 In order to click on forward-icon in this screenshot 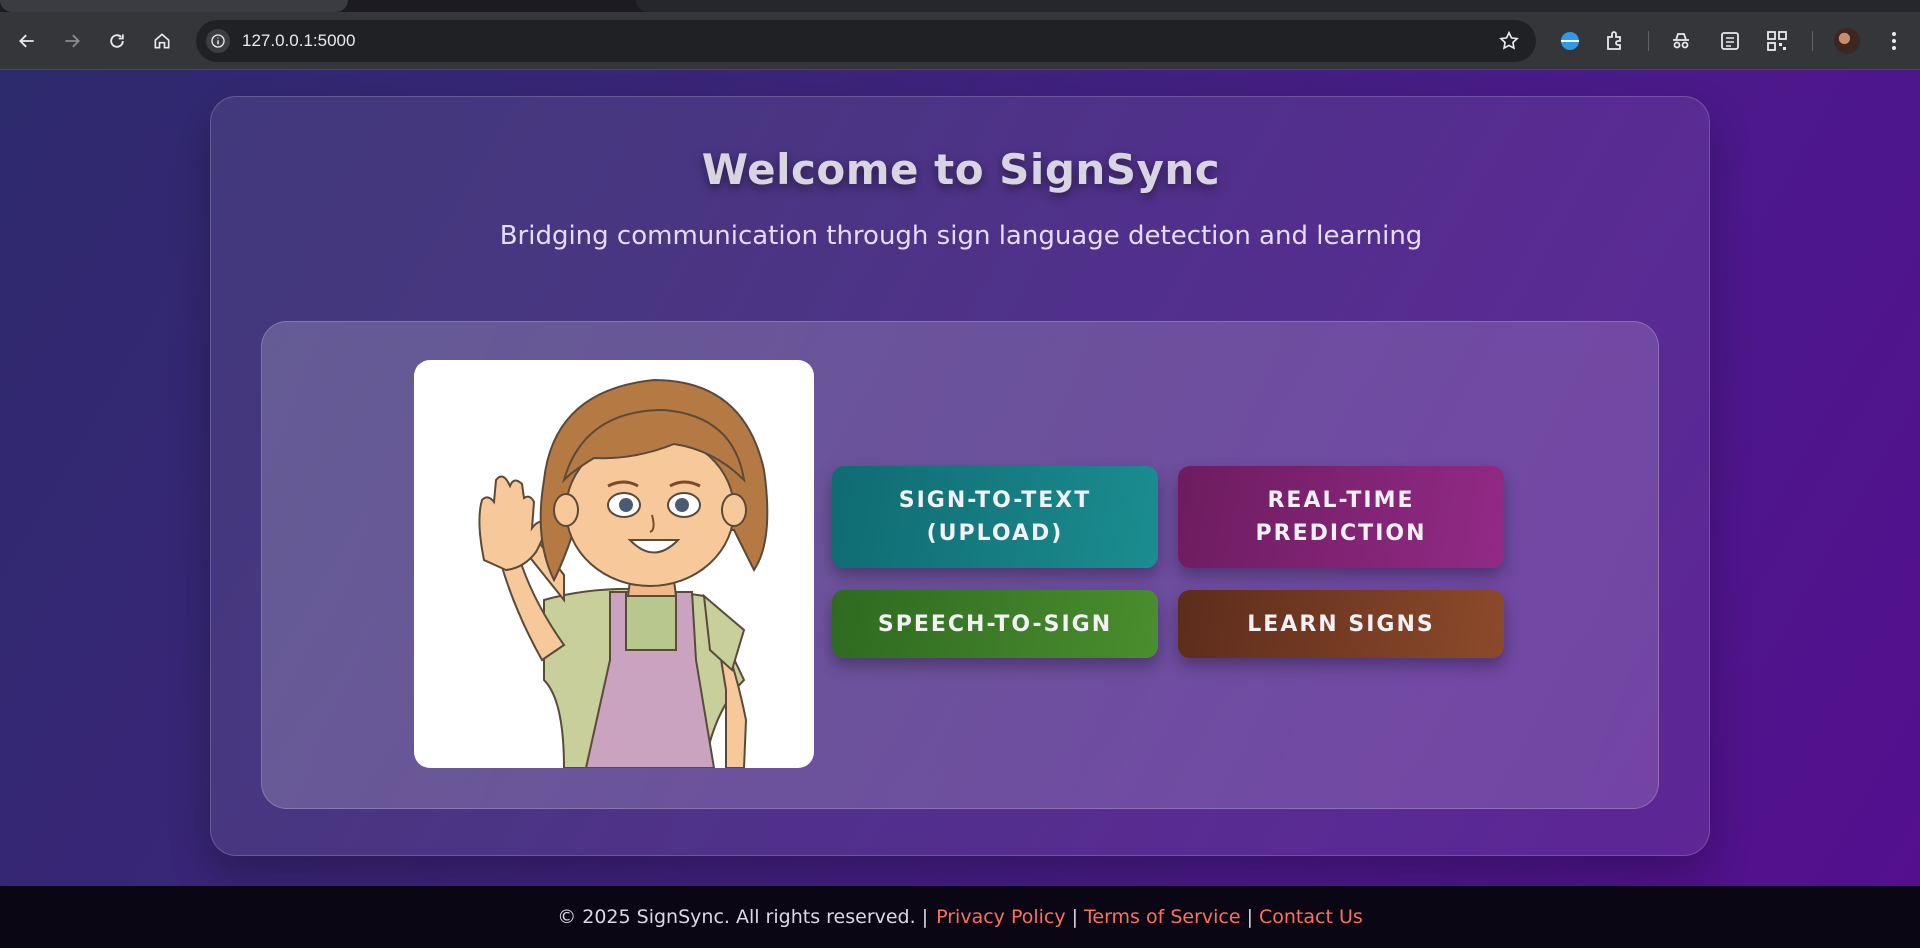, I will do `click(72, 41)`.